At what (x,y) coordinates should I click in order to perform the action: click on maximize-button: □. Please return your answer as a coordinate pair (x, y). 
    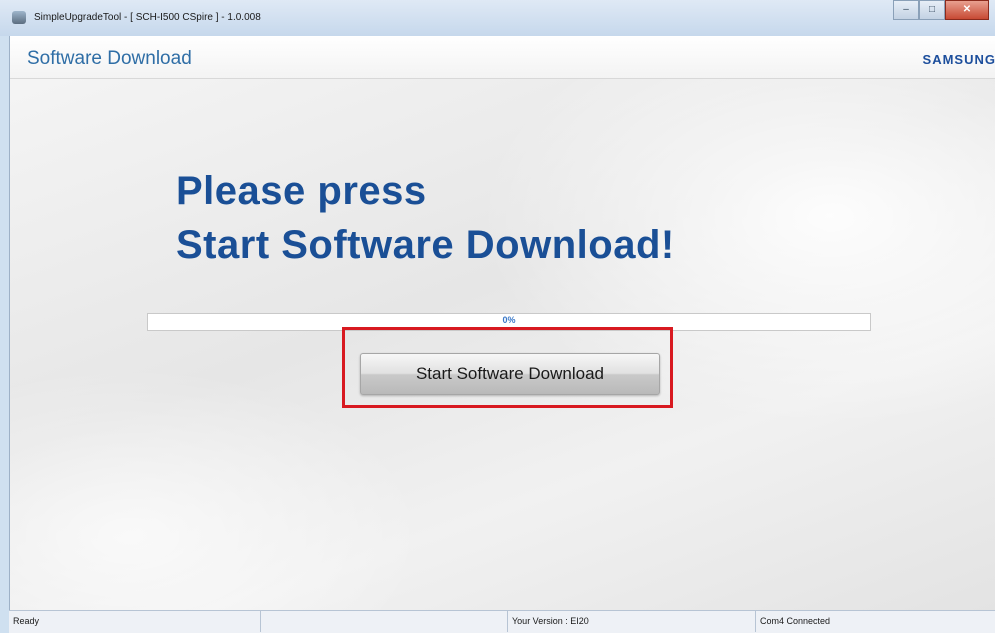
    Looking at the image, I should click on (932, 10).